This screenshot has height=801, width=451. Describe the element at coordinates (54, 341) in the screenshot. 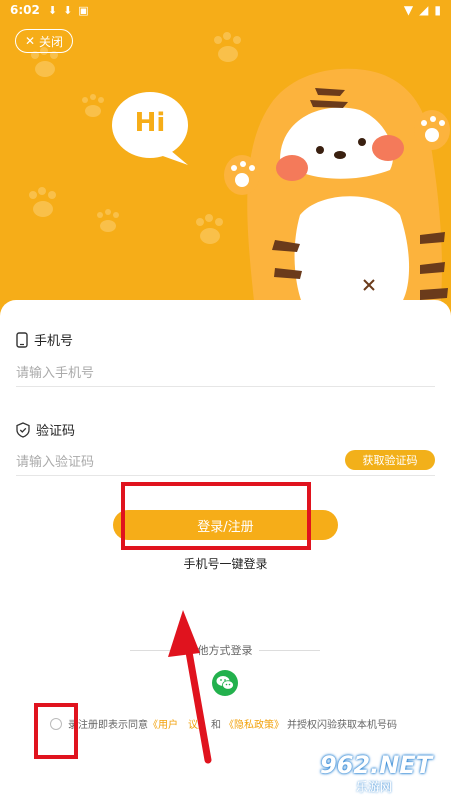

I see `phone-label: 手机号` at that location.